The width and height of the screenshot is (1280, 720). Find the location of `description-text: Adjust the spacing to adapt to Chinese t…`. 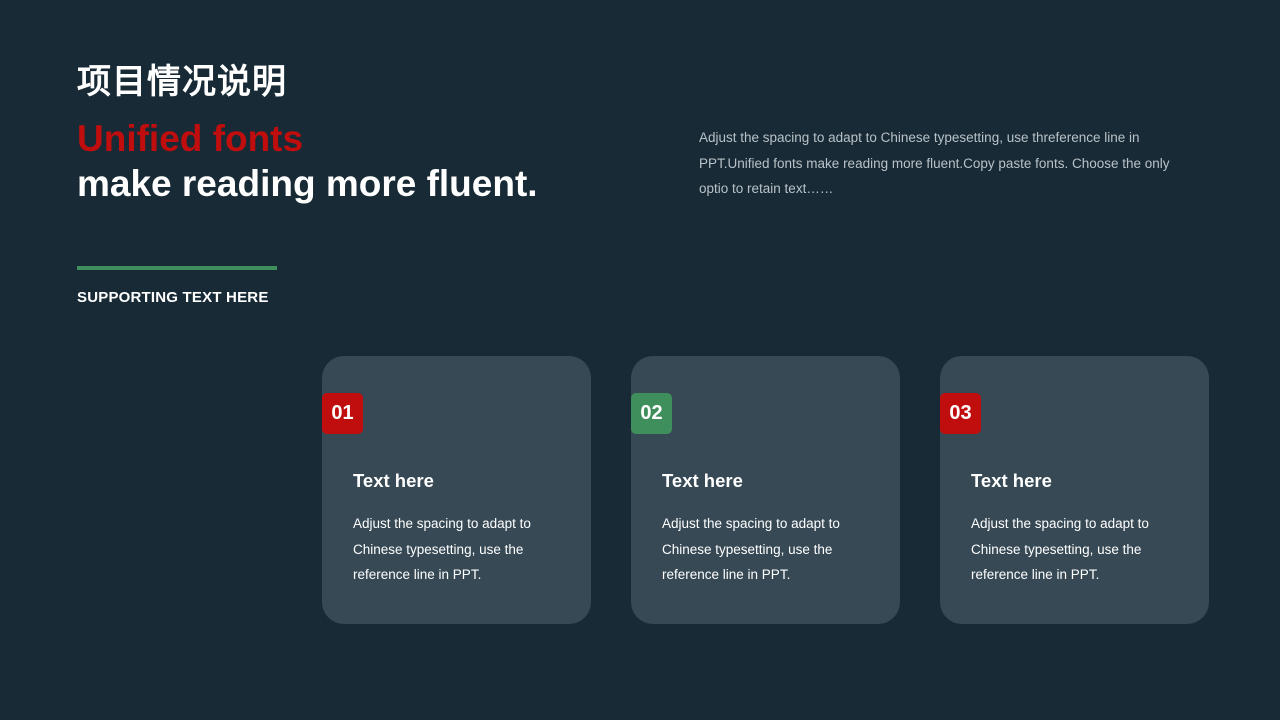

description-text: Adjust the spacing to adapt to Chinese t… is located at coordinates (934, 163).